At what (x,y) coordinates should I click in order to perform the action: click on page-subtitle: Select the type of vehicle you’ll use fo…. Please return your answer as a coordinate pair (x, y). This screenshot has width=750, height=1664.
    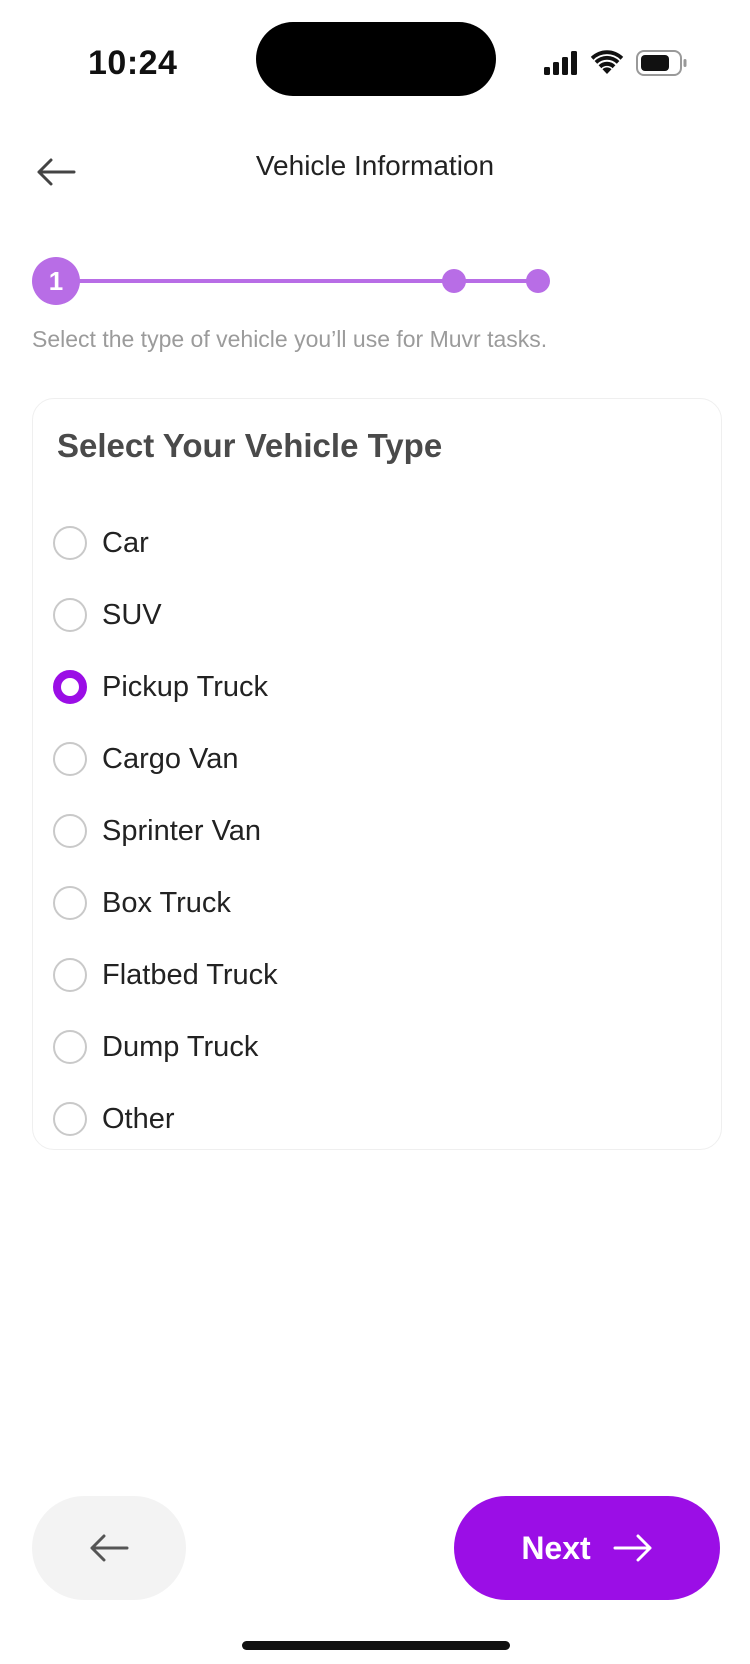
    Looking at the image, I should click on (290, 339).